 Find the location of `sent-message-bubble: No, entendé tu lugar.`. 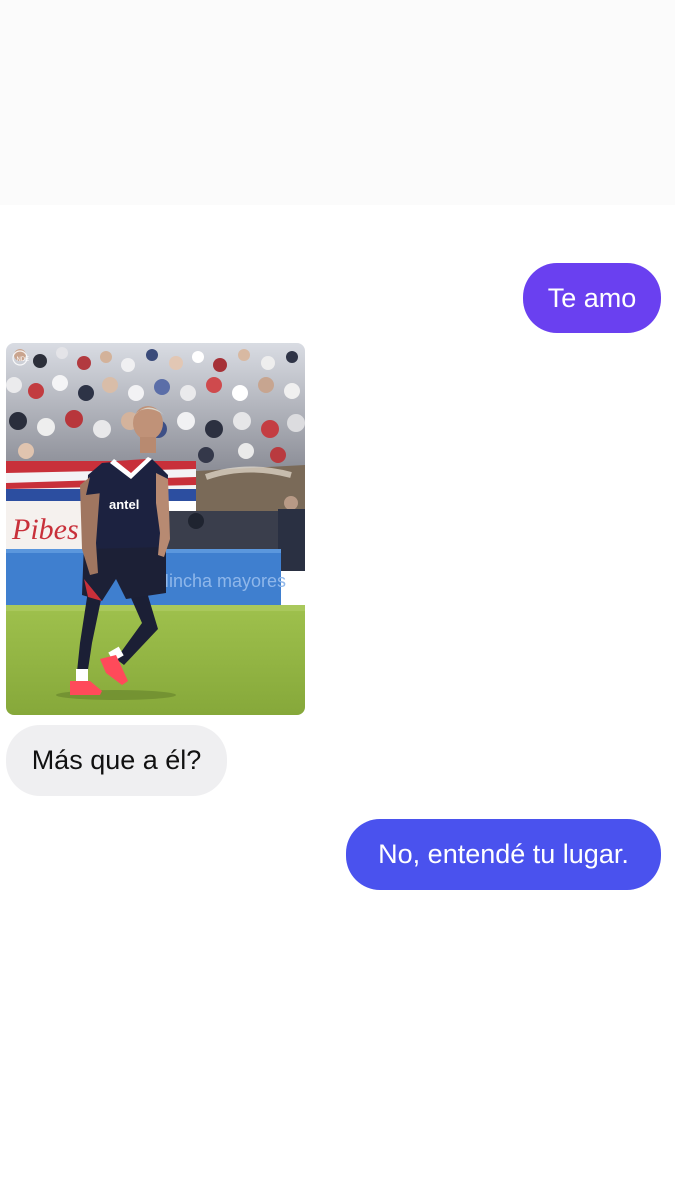

sent-message-bubble: No, entendé tu lugar. is located at coordinates (503, 854).